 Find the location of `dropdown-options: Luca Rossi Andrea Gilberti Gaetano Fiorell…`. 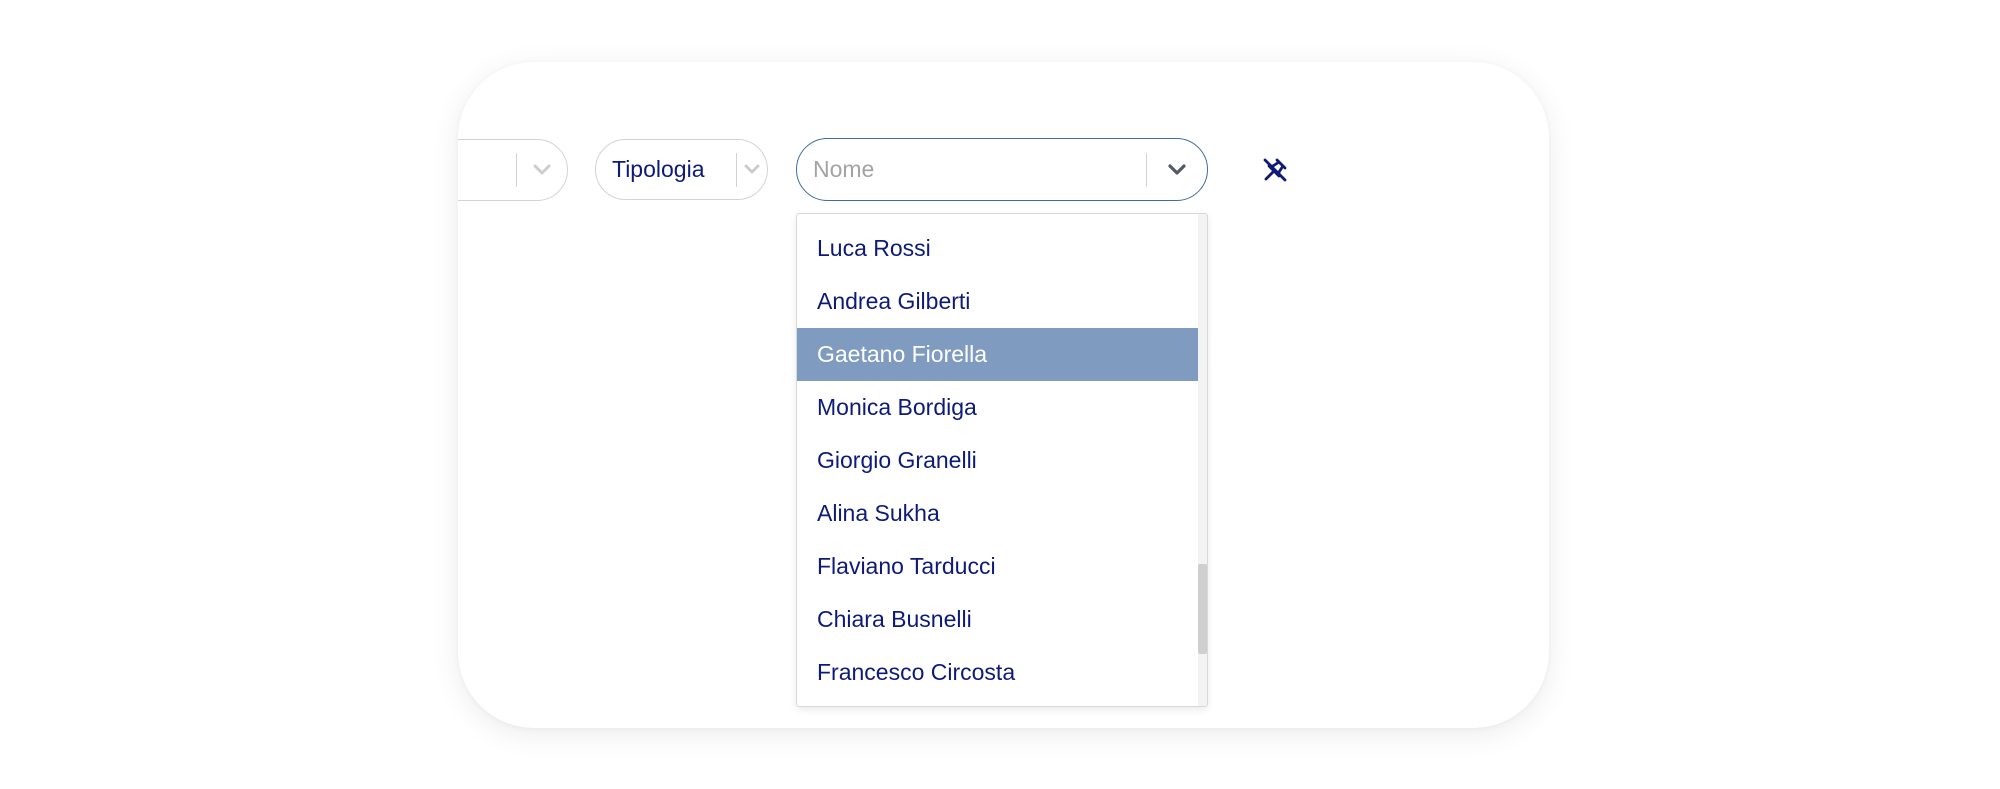

dropdown-options: Luca Rossi Andrea Gilberti Gaetano Fiorell… is located at coordinates (998, 460).